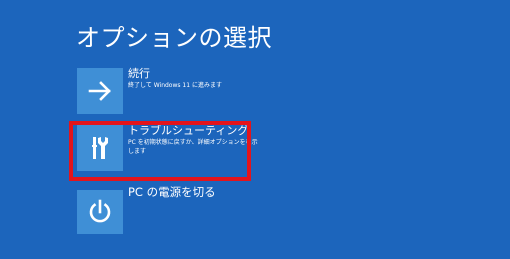 Image resolution: width=510 pixels, height=259 pixels. I want to click on continue-option: 続行 終了して Windows 11 に進みます, so click(227, 91).